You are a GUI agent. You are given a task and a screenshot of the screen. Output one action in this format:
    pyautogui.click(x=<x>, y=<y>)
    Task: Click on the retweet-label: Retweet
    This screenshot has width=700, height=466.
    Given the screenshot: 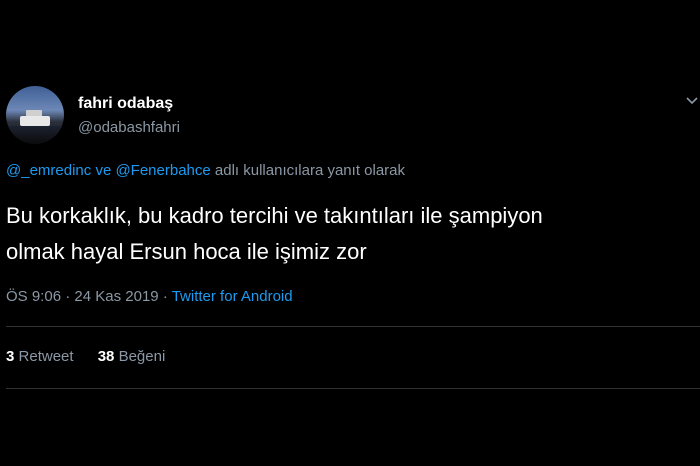 What is the action you would take?
    pyautogui.click(x=46, y=356)
    